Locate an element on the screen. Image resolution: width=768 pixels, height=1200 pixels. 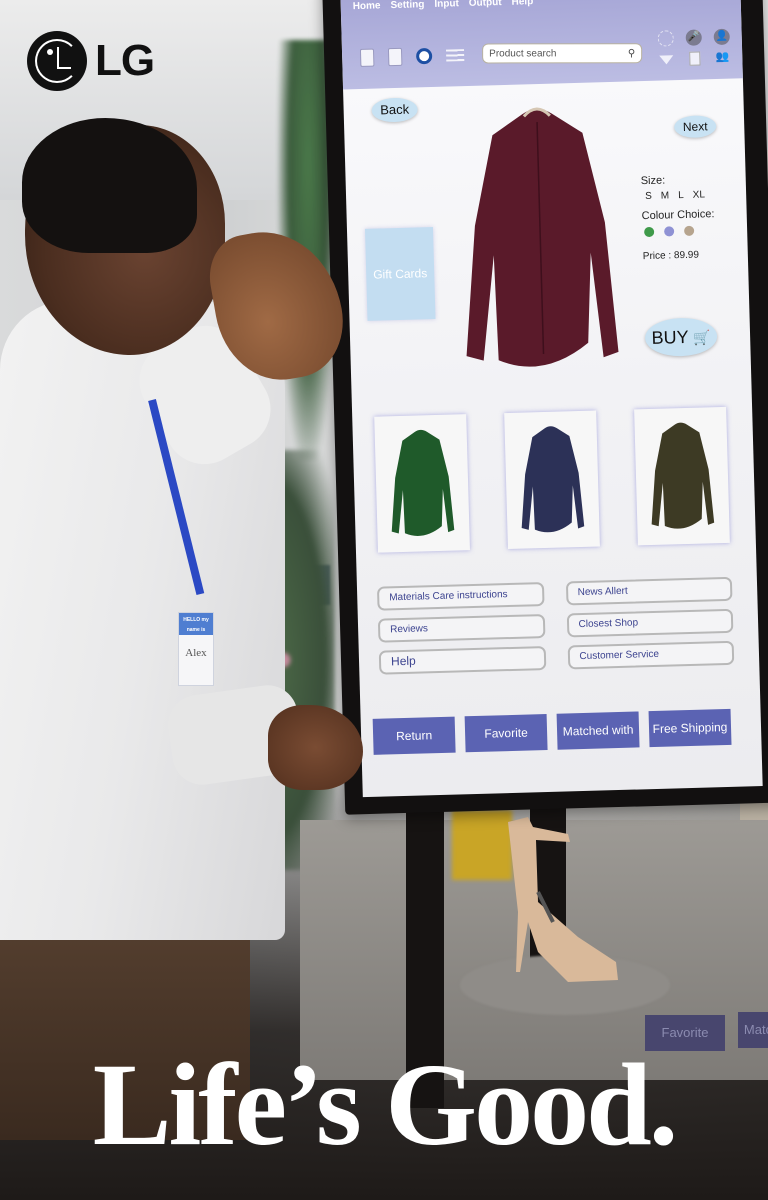
help-link: Help is located at coordinates (462, 660).